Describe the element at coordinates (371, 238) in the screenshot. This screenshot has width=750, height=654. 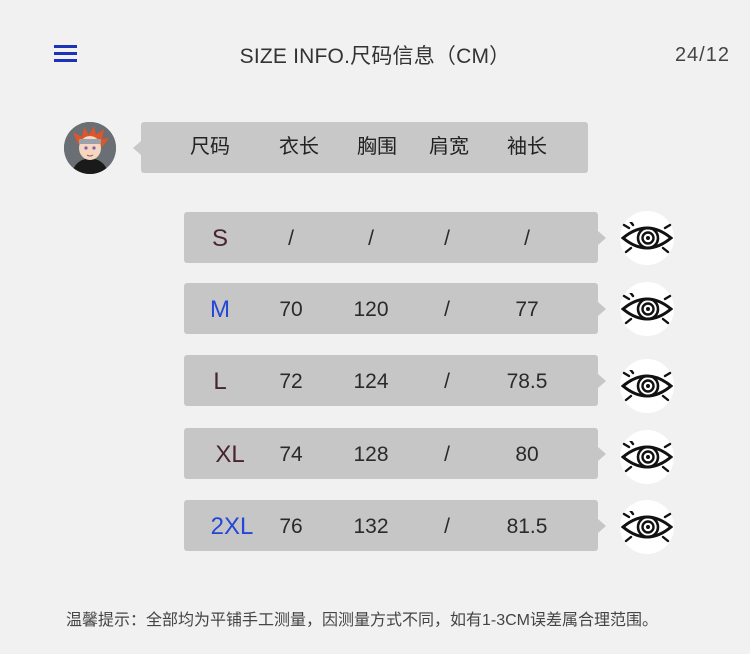
I see `chest-value: /` at that location.